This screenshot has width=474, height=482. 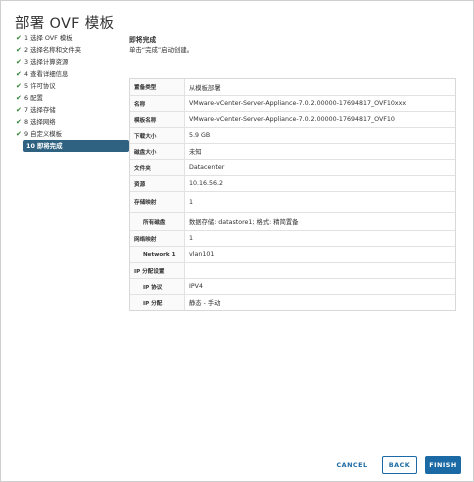 I want to click on summary-label: 名称, so click(x=157, y=103).